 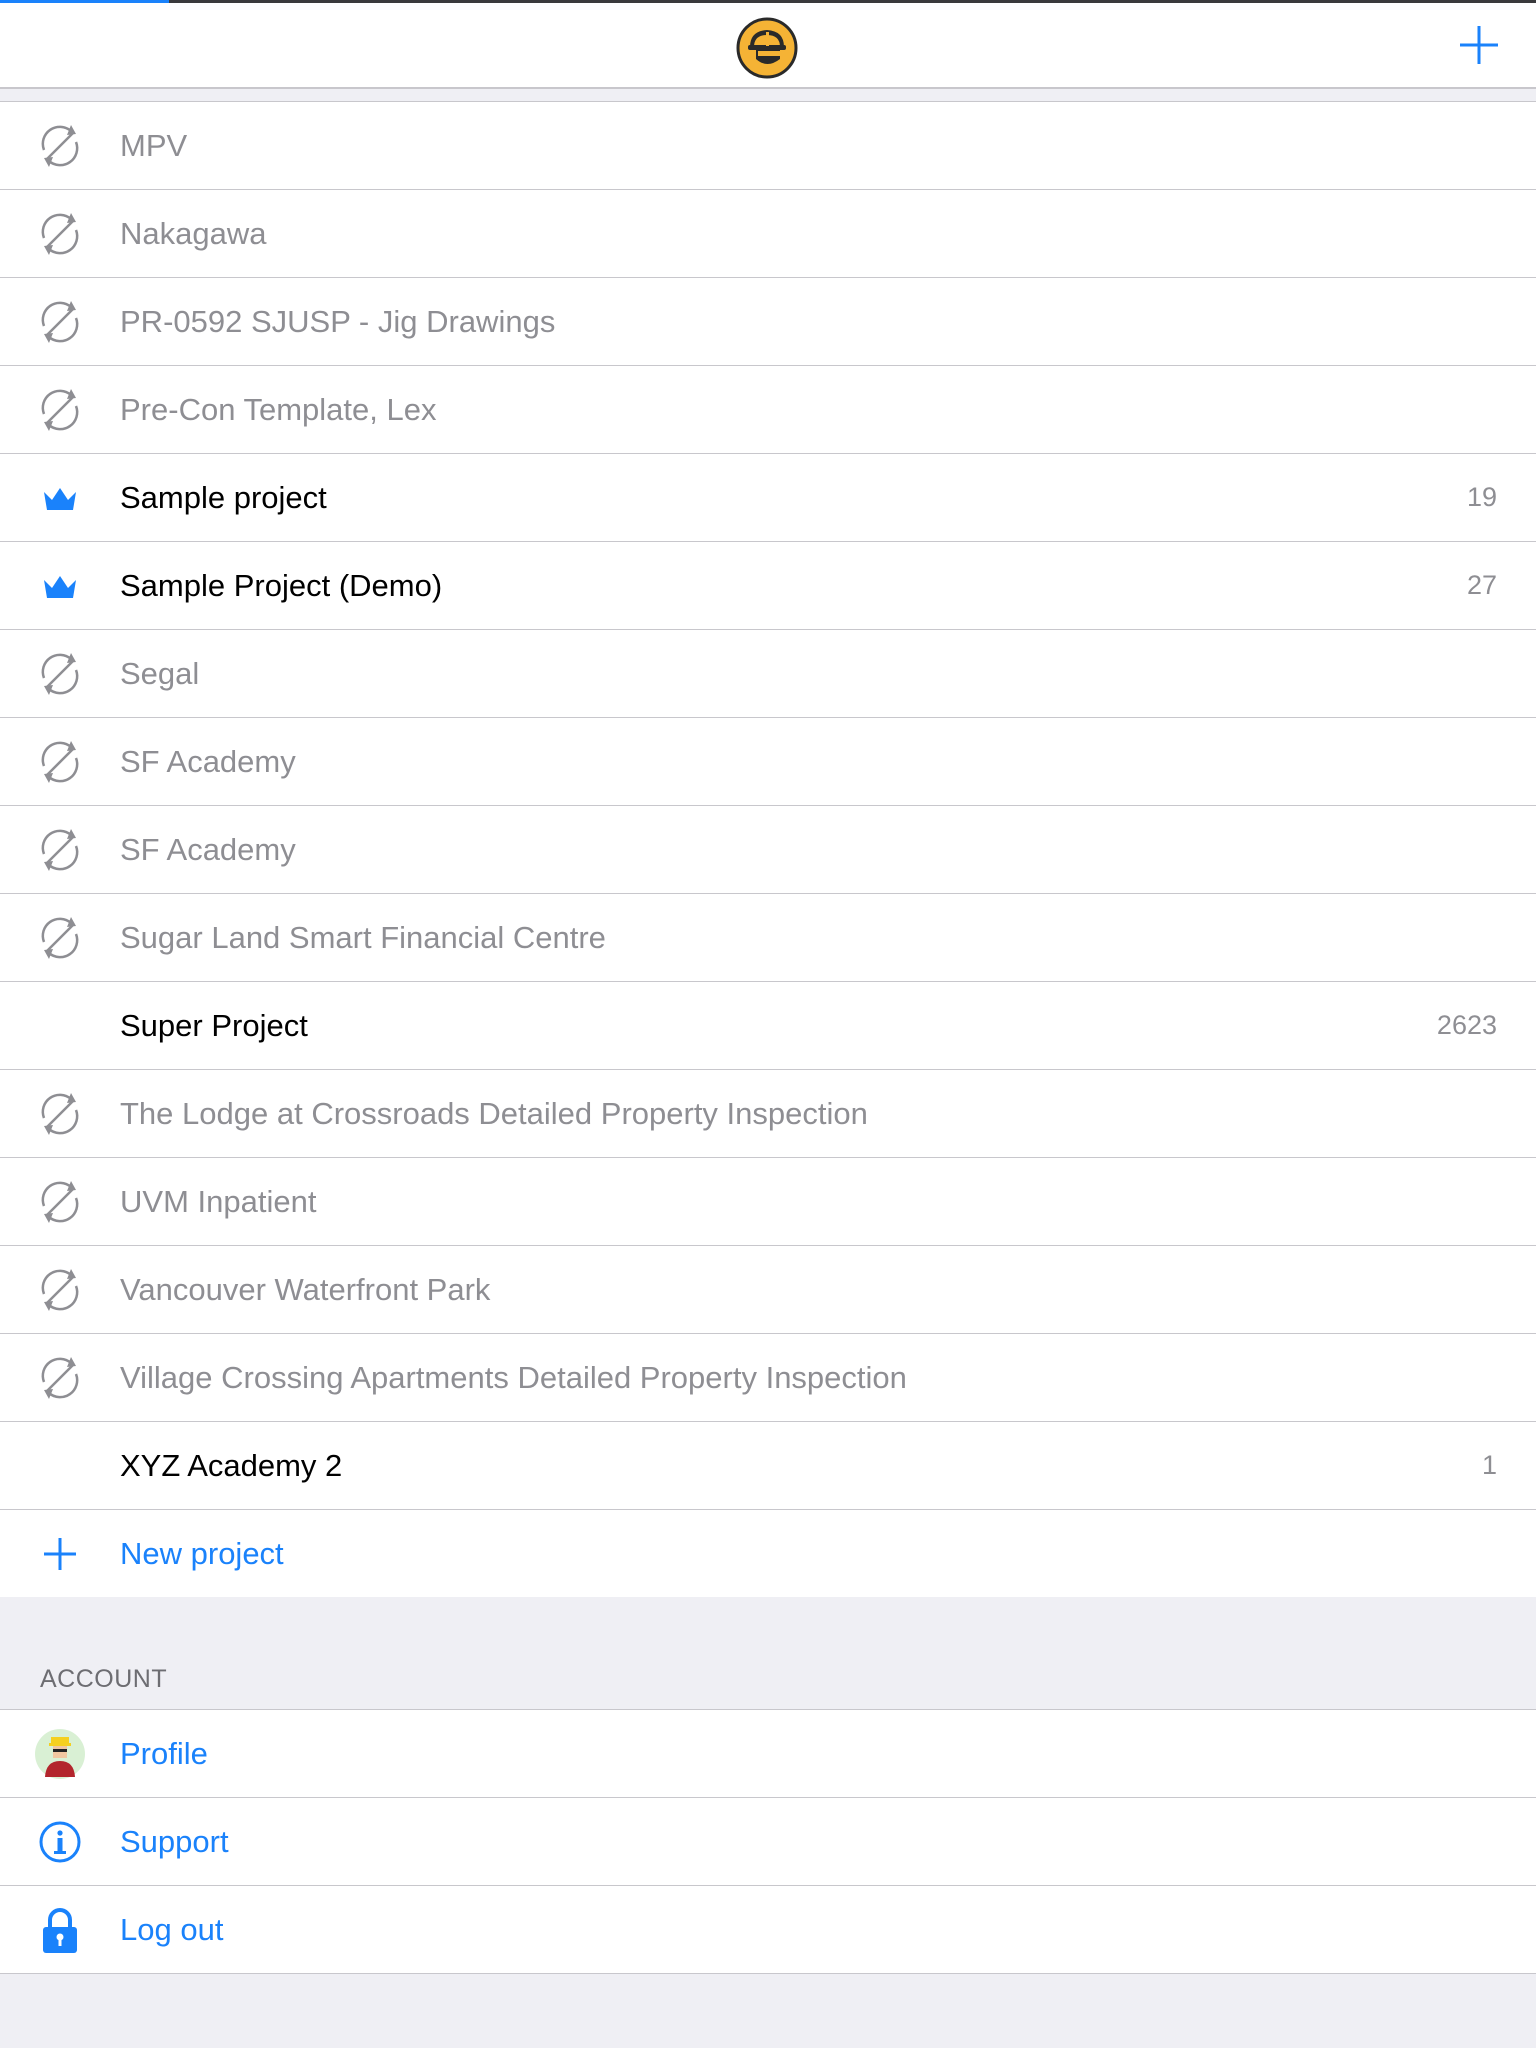 I want to click on list-item-label: Segal, so click(x=160, y=673).